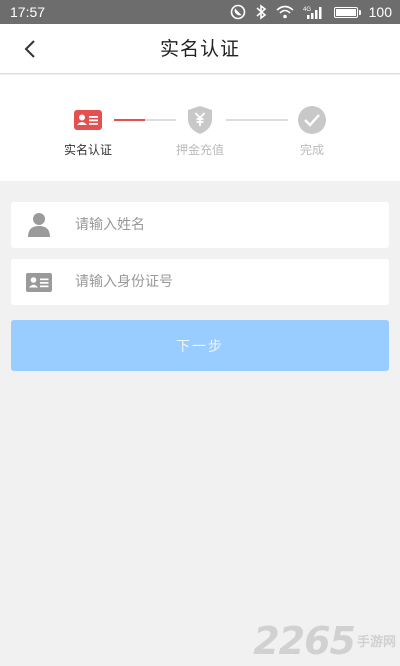 The image size is (400, 666). I want to click on cellular-signal-icon: 4G, so click(314, 12).